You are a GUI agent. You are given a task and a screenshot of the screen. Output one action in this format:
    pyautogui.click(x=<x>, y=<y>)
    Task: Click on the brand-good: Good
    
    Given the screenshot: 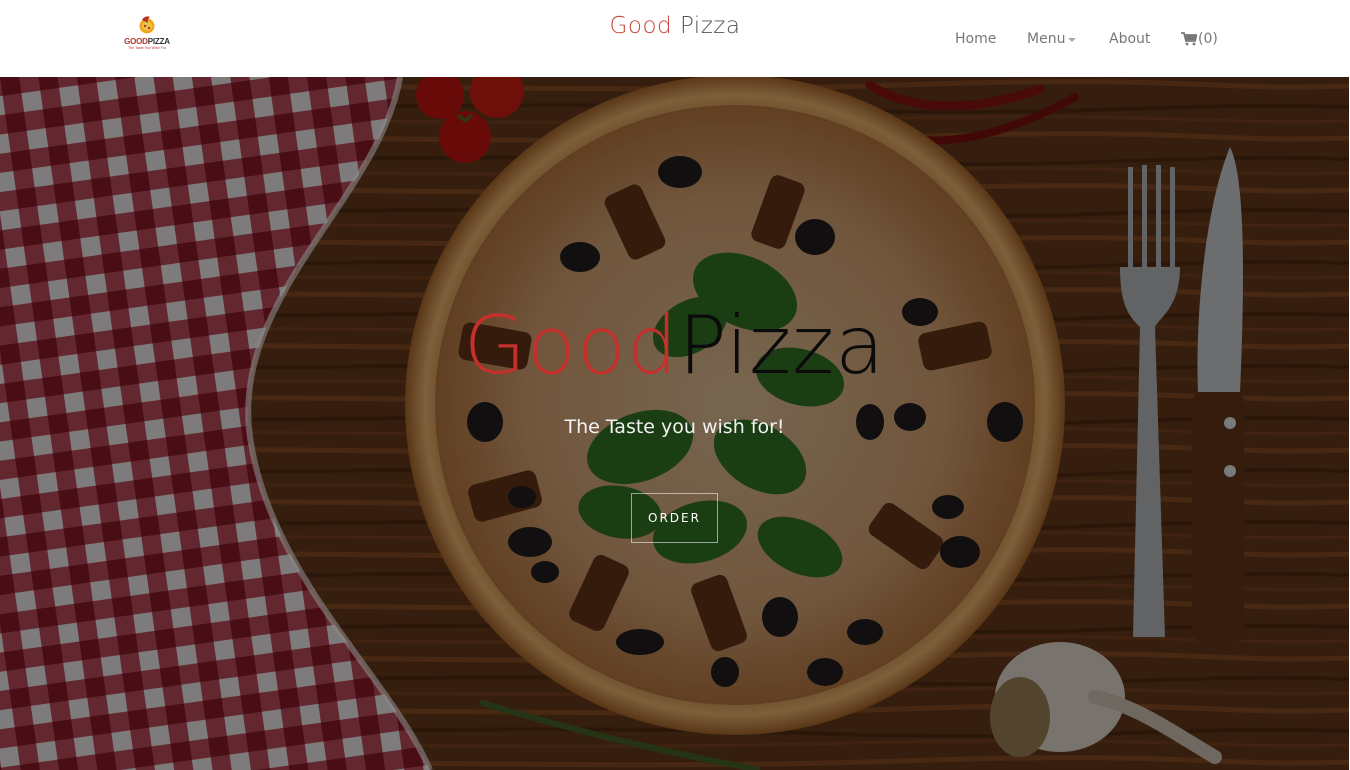 What is the action you would take?
    pyautogui.click(x=641, y=26)
    